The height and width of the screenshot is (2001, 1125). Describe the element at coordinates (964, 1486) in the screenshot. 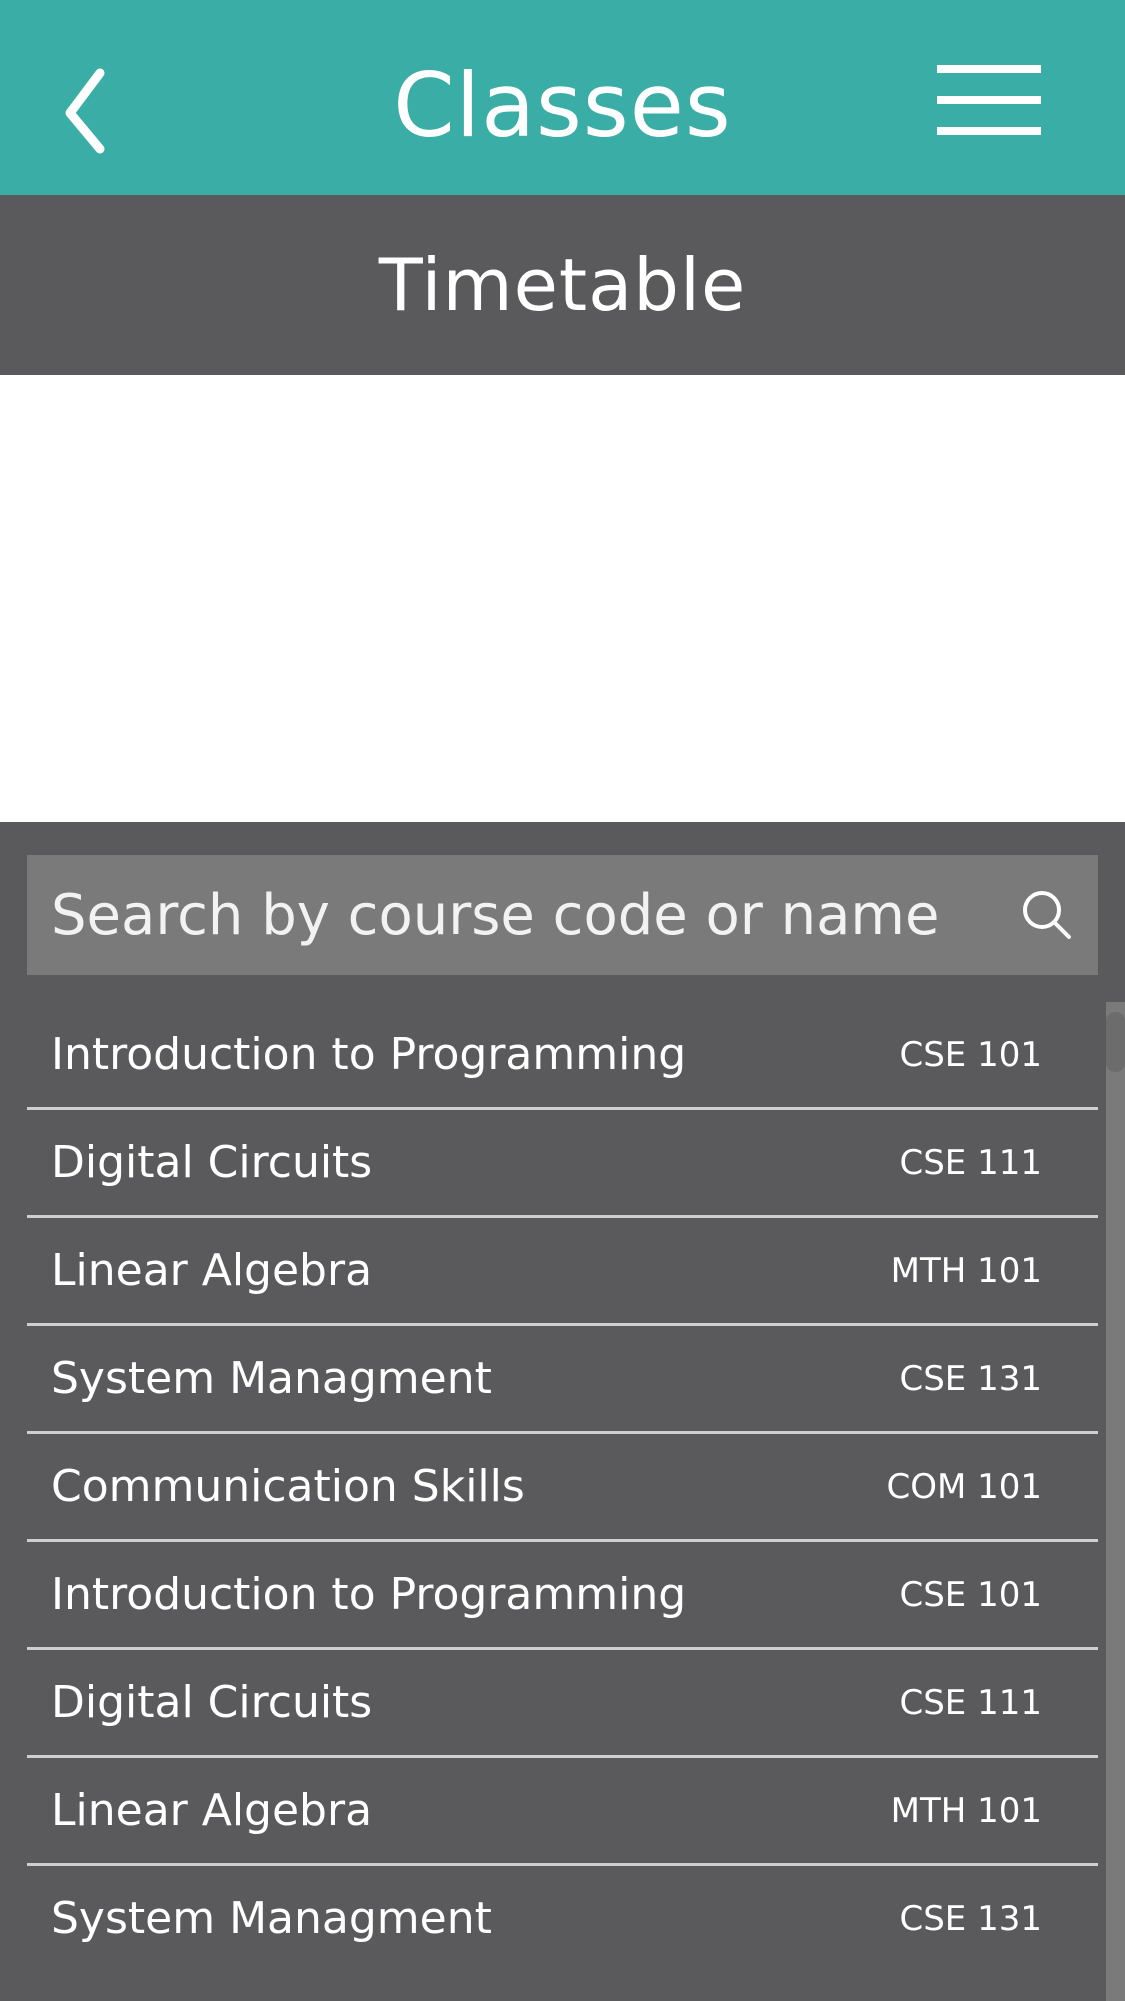

I see `course-code: COM 101` at that location.